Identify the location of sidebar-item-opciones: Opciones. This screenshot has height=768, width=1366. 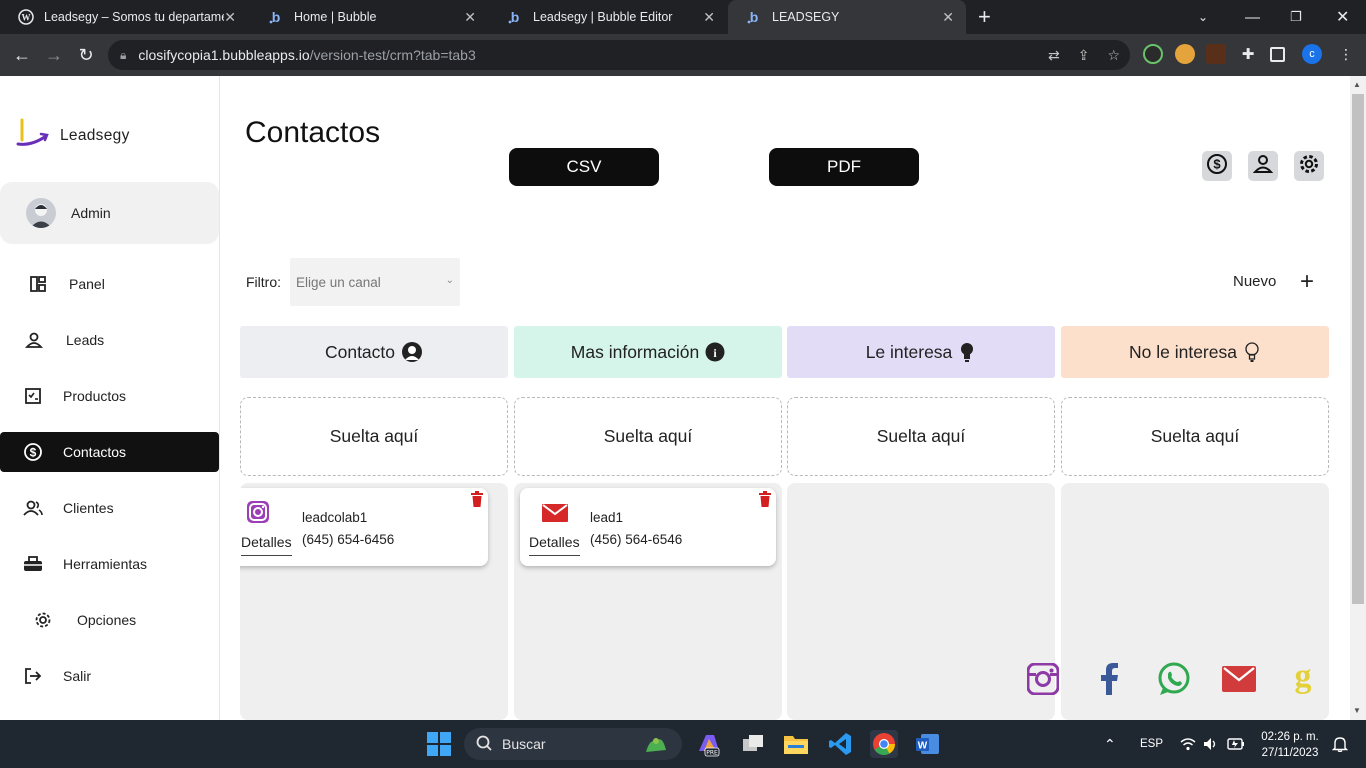
(109, 620).